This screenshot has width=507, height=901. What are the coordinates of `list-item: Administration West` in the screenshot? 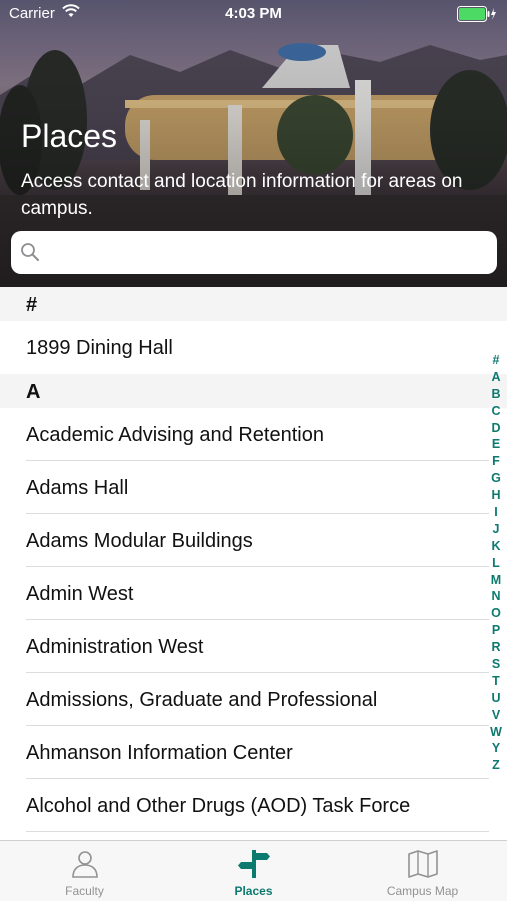 It's located at (253, 646).